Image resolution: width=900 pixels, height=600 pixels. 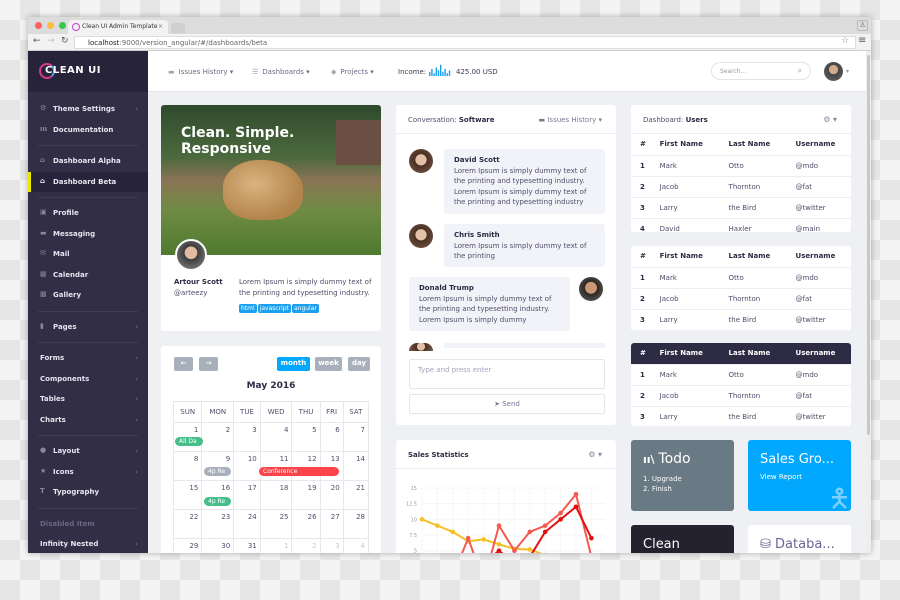 I want to click on sidebar-item-mail: ✉ Mail, so click(x=88, y=254).